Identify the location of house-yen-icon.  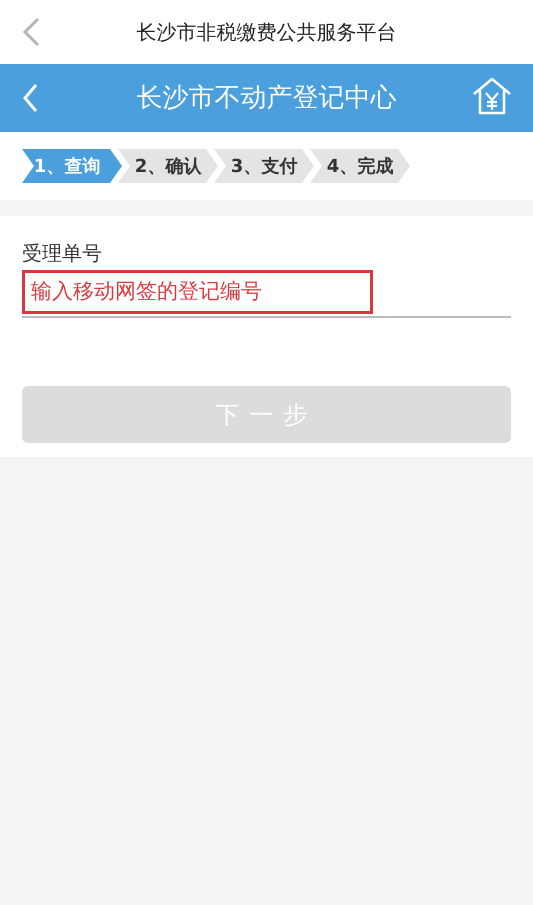
(492, 96).